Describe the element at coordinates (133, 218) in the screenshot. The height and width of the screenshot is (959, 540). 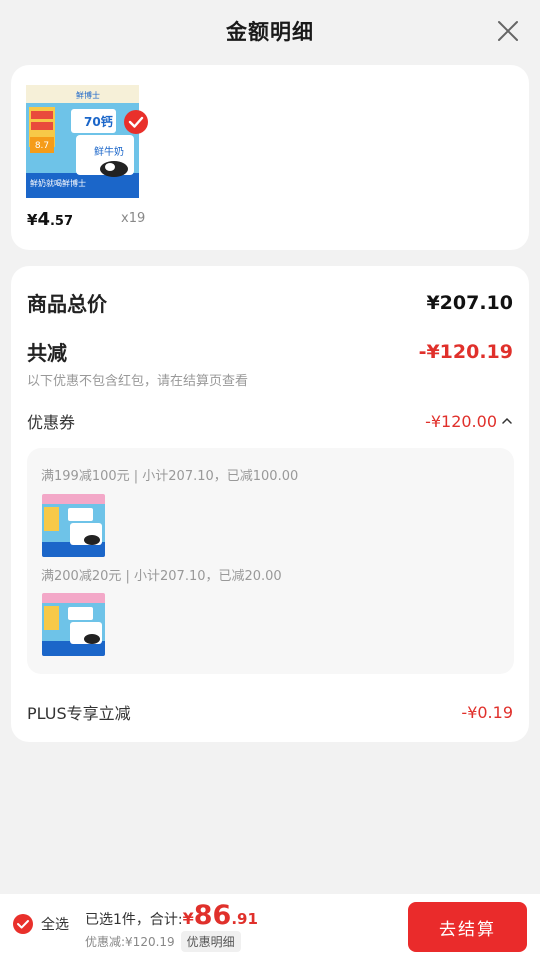
I see `product-quantity: x19` at that location.